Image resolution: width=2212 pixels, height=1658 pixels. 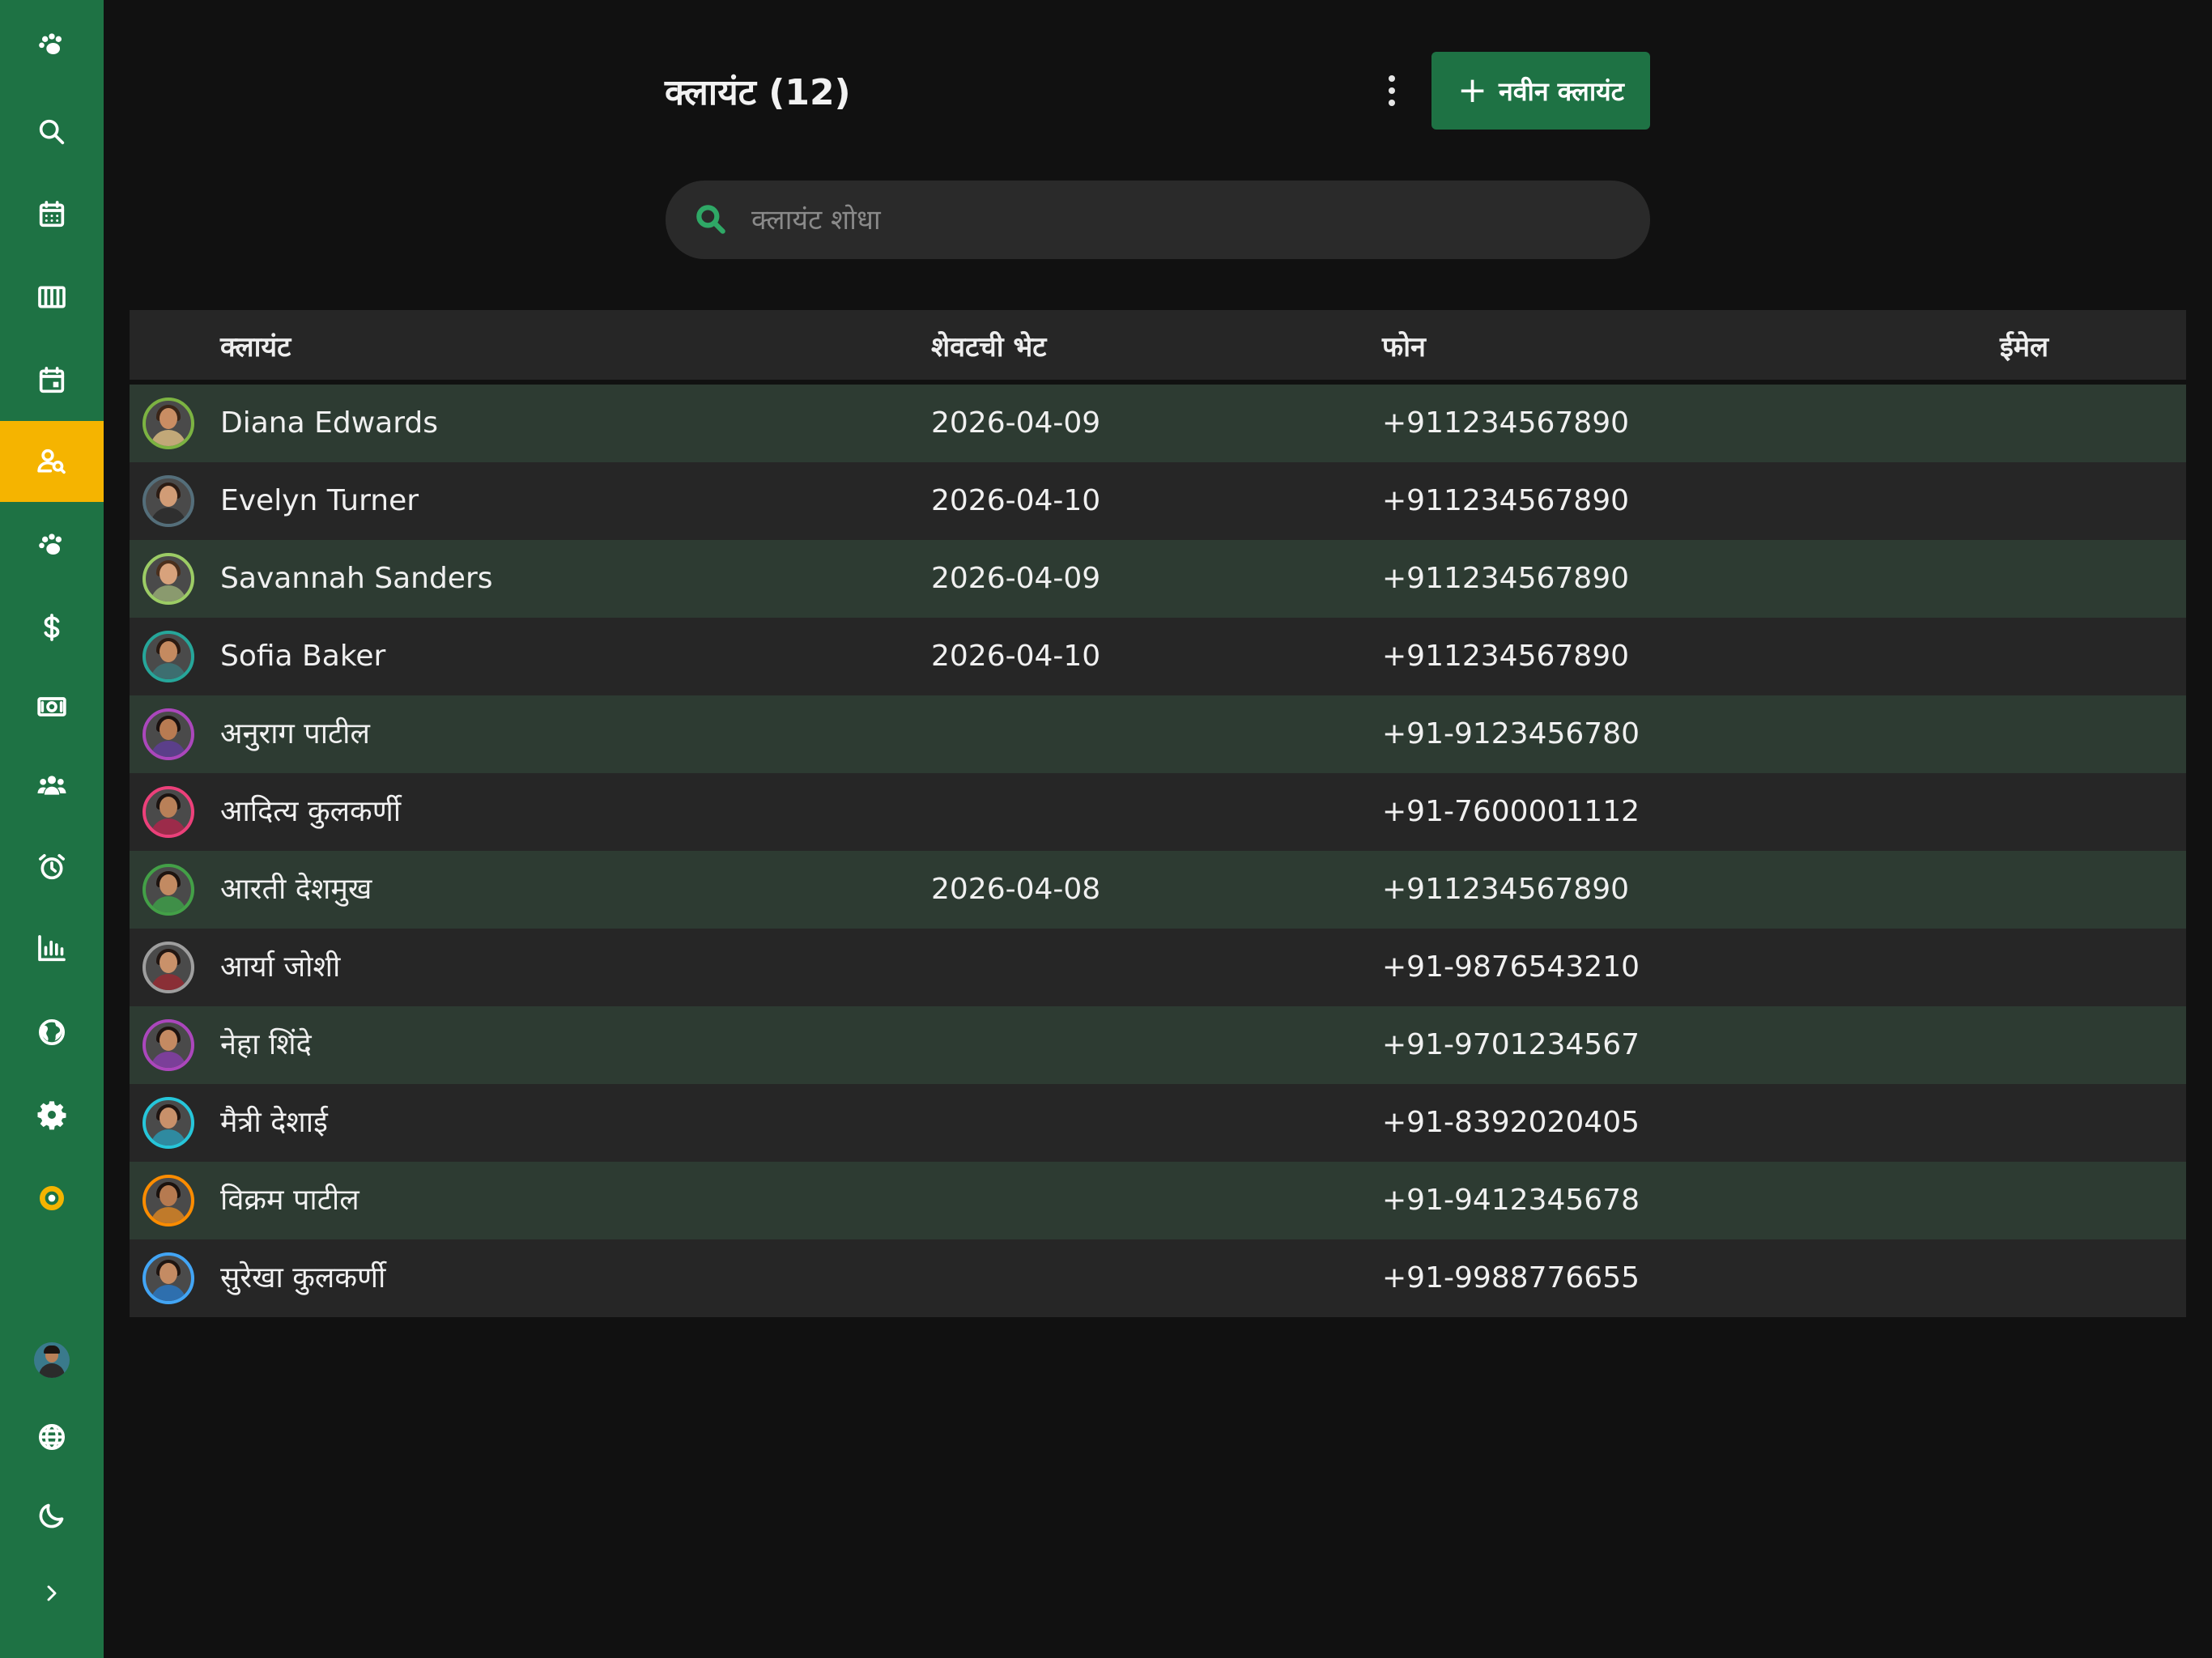 I want to click on table-row: विक्रम पाटील +91-9412345678, so click(x=1158, y=1200).